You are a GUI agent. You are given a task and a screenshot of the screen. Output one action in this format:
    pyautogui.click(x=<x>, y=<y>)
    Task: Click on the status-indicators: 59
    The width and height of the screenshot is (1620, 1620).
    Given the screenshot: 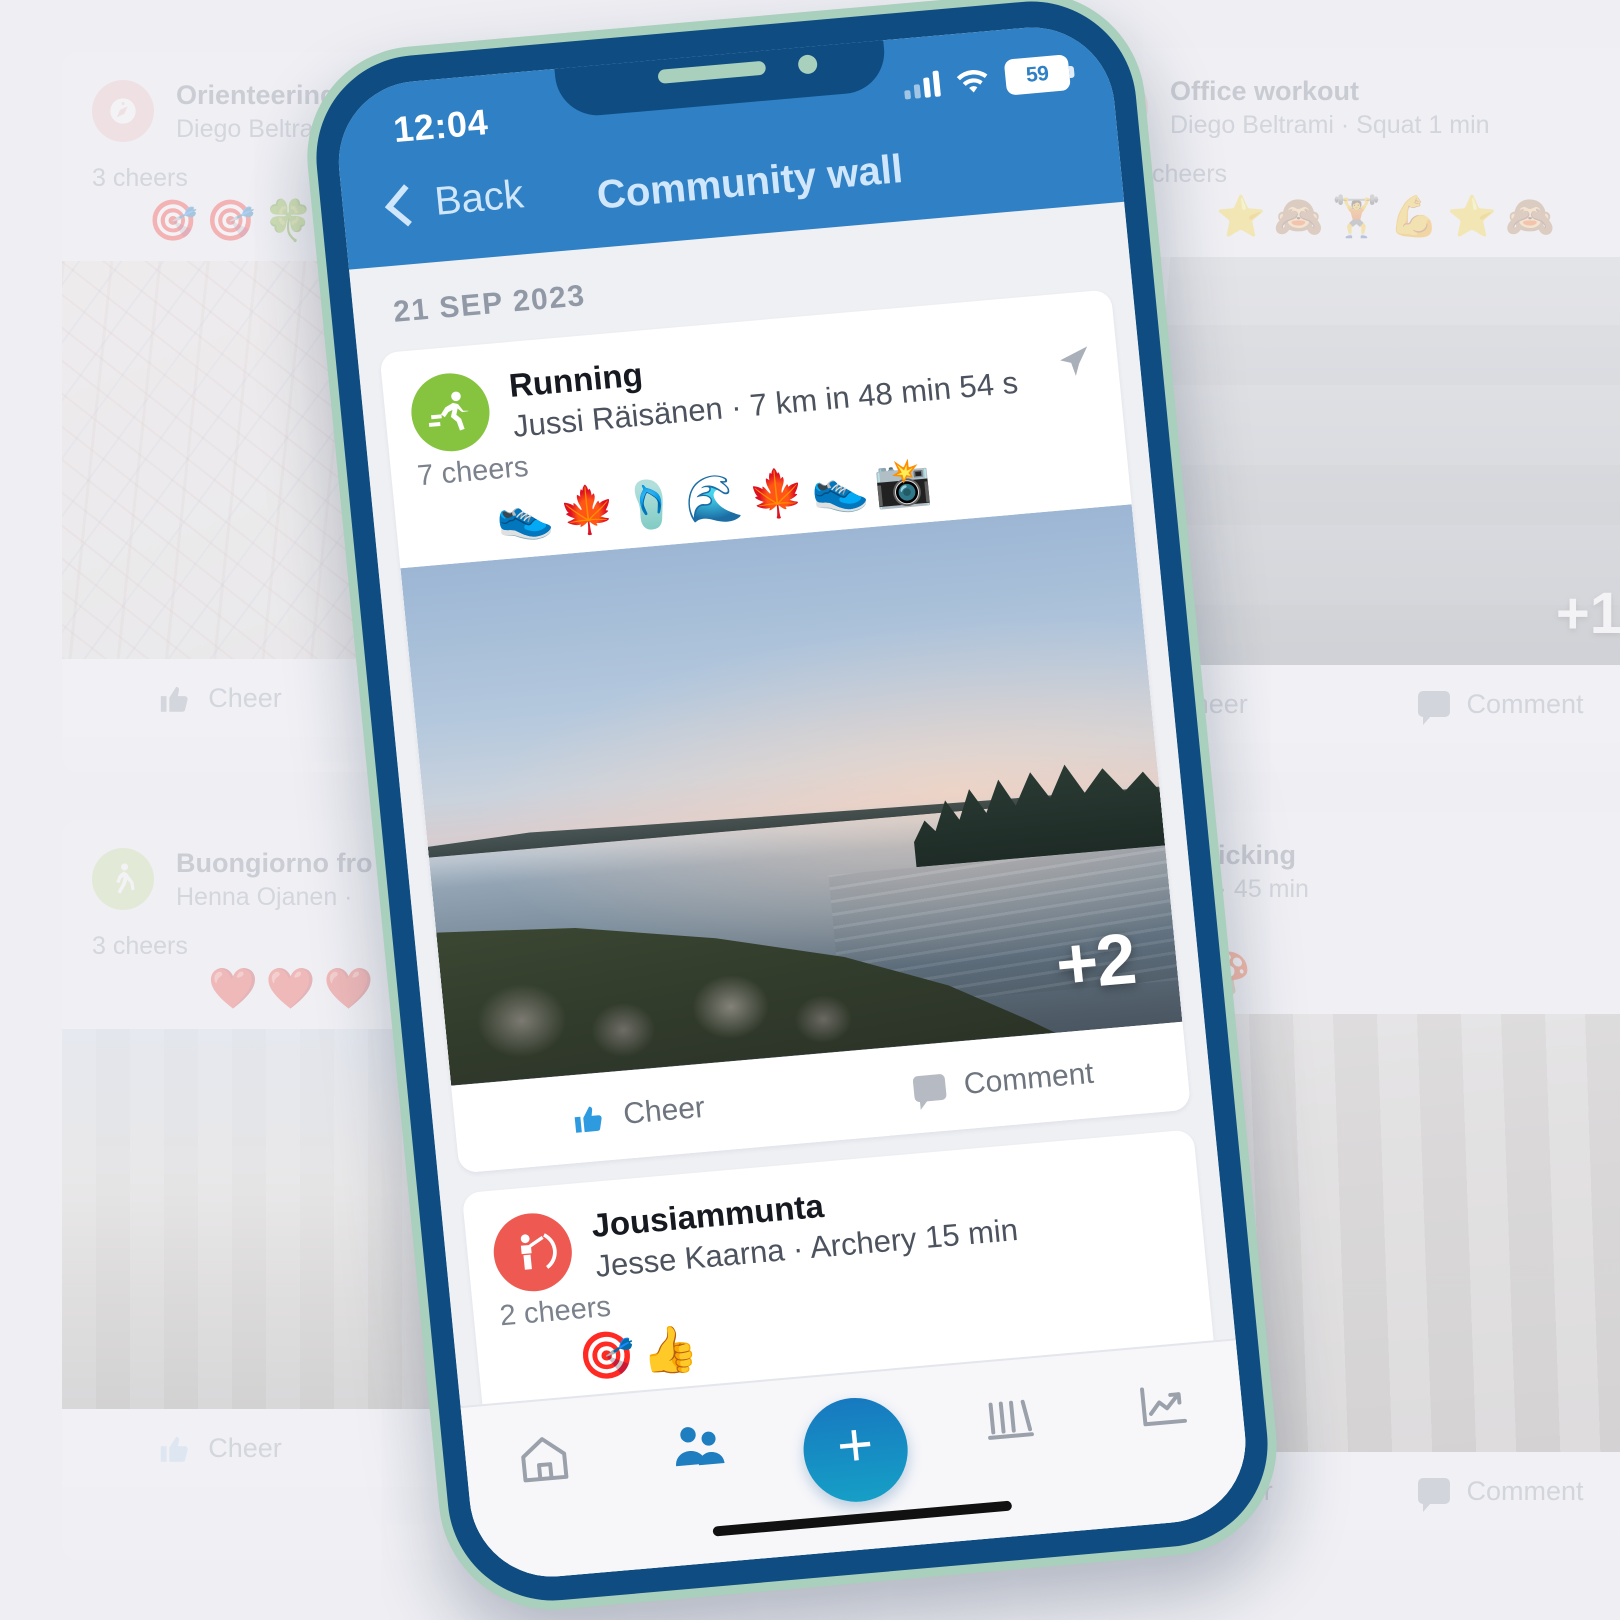 What is the action you would take?
    pyautogui.click(x=986, y=79)
    